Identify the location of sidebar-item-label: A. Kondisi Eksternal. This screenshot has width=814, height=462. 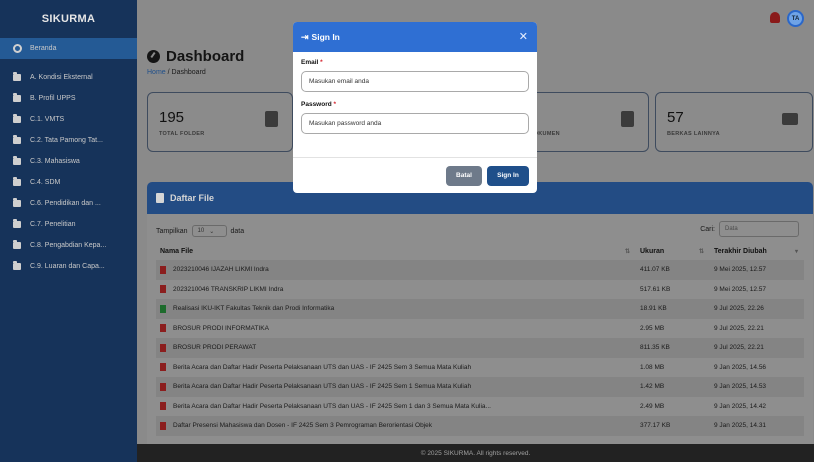
(61, 77).